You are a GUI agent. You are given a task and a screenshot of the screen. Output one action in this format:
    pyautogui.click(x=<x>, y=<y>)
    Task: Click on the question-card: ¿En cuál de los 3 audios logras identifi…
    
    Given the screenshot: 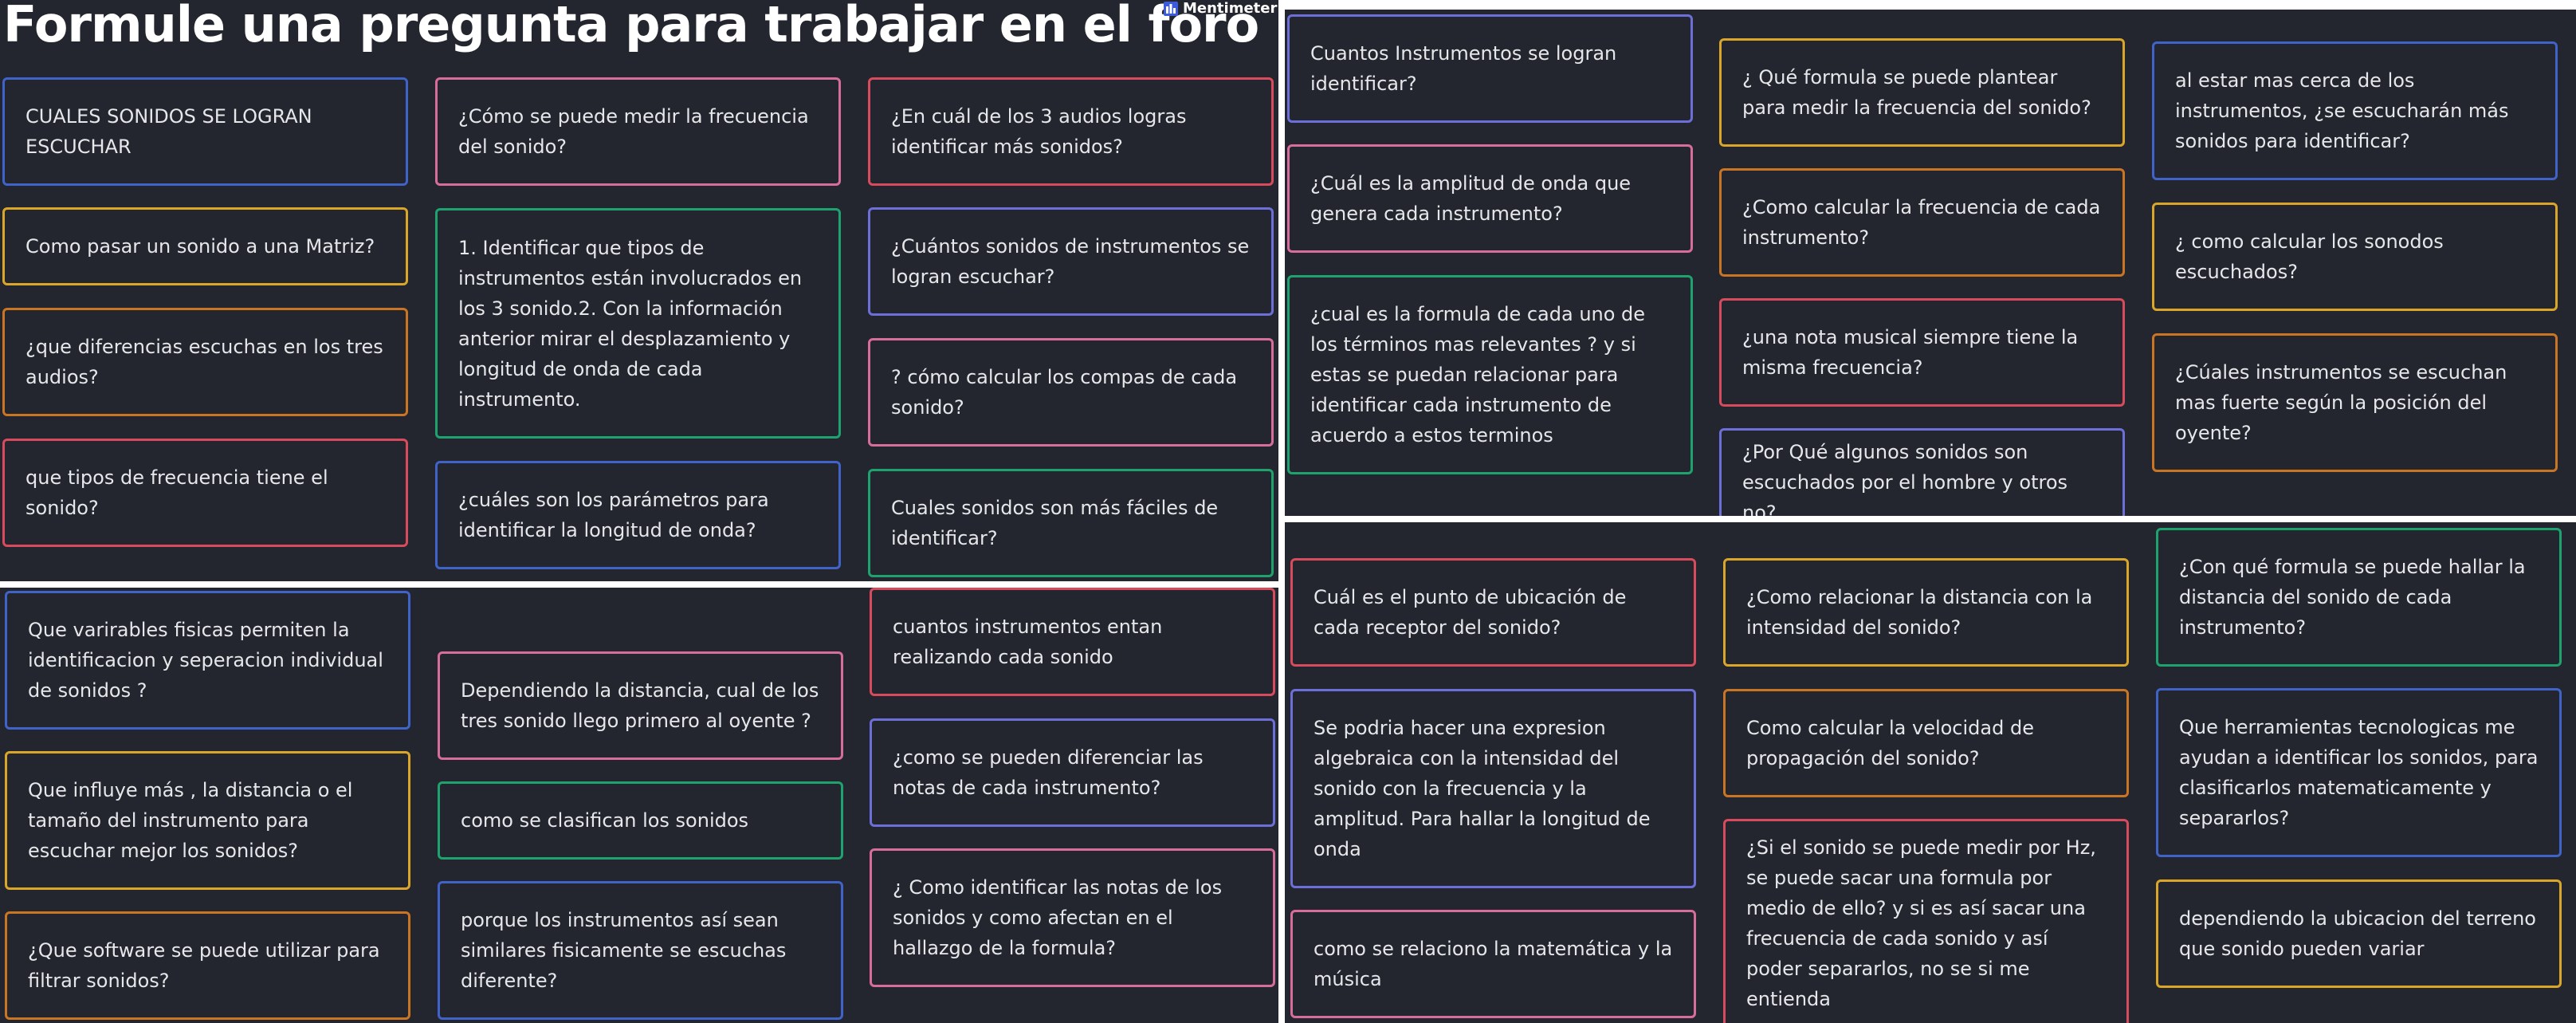 What is the action you would take?
    pyautogui.click(x=1071, y=131)
    